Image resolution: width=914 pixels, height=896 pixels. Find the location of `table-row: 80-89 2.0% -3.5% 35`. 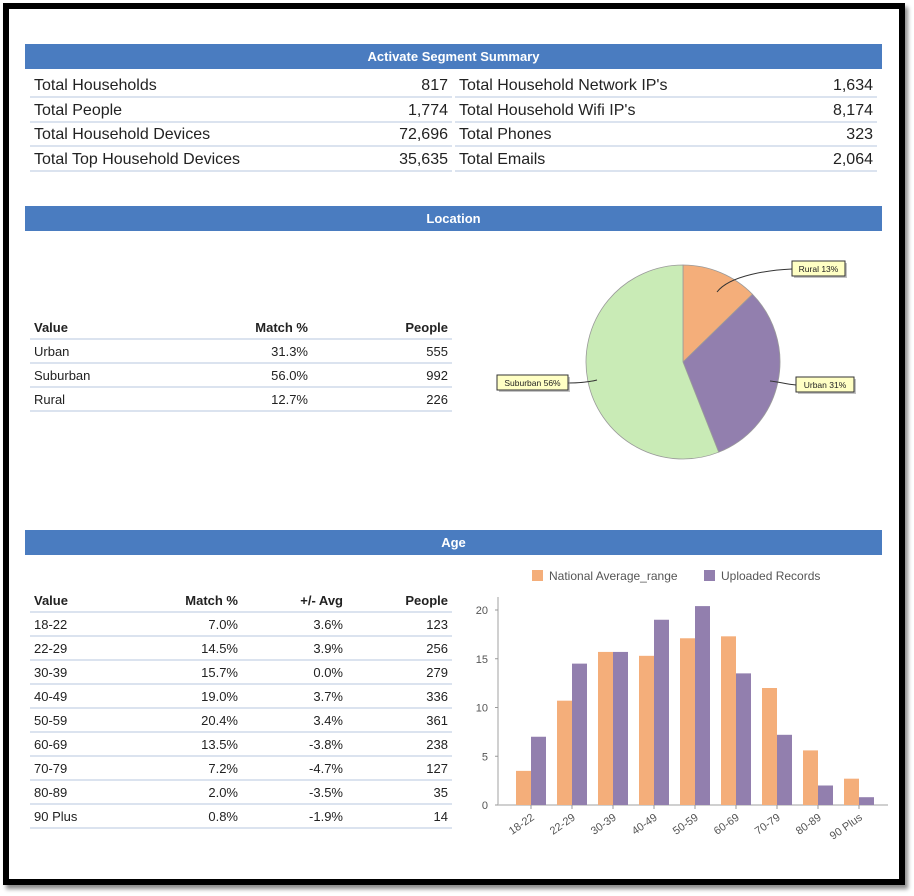

table-row: 80-89 2.0% -3.5% 35 is located at coordinates (241, 793).